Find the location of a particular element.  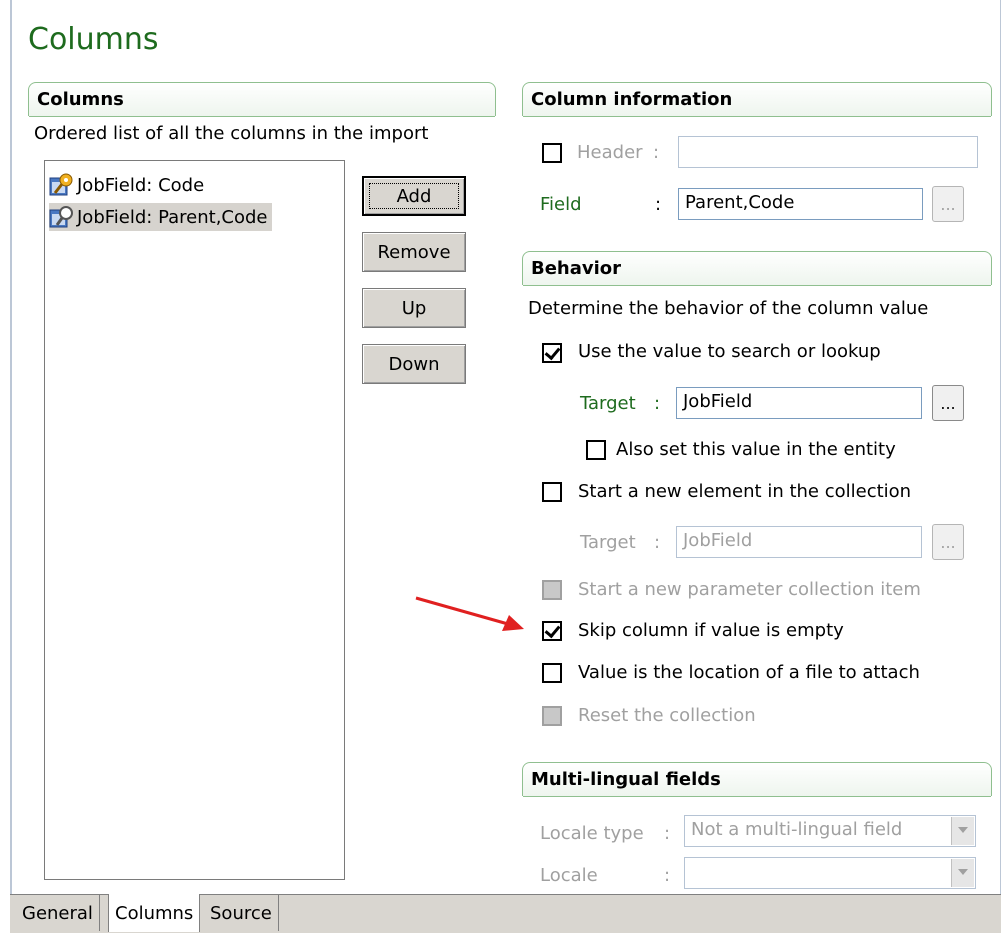

columns-group-title: Columns is located at coordinates (80, 99).